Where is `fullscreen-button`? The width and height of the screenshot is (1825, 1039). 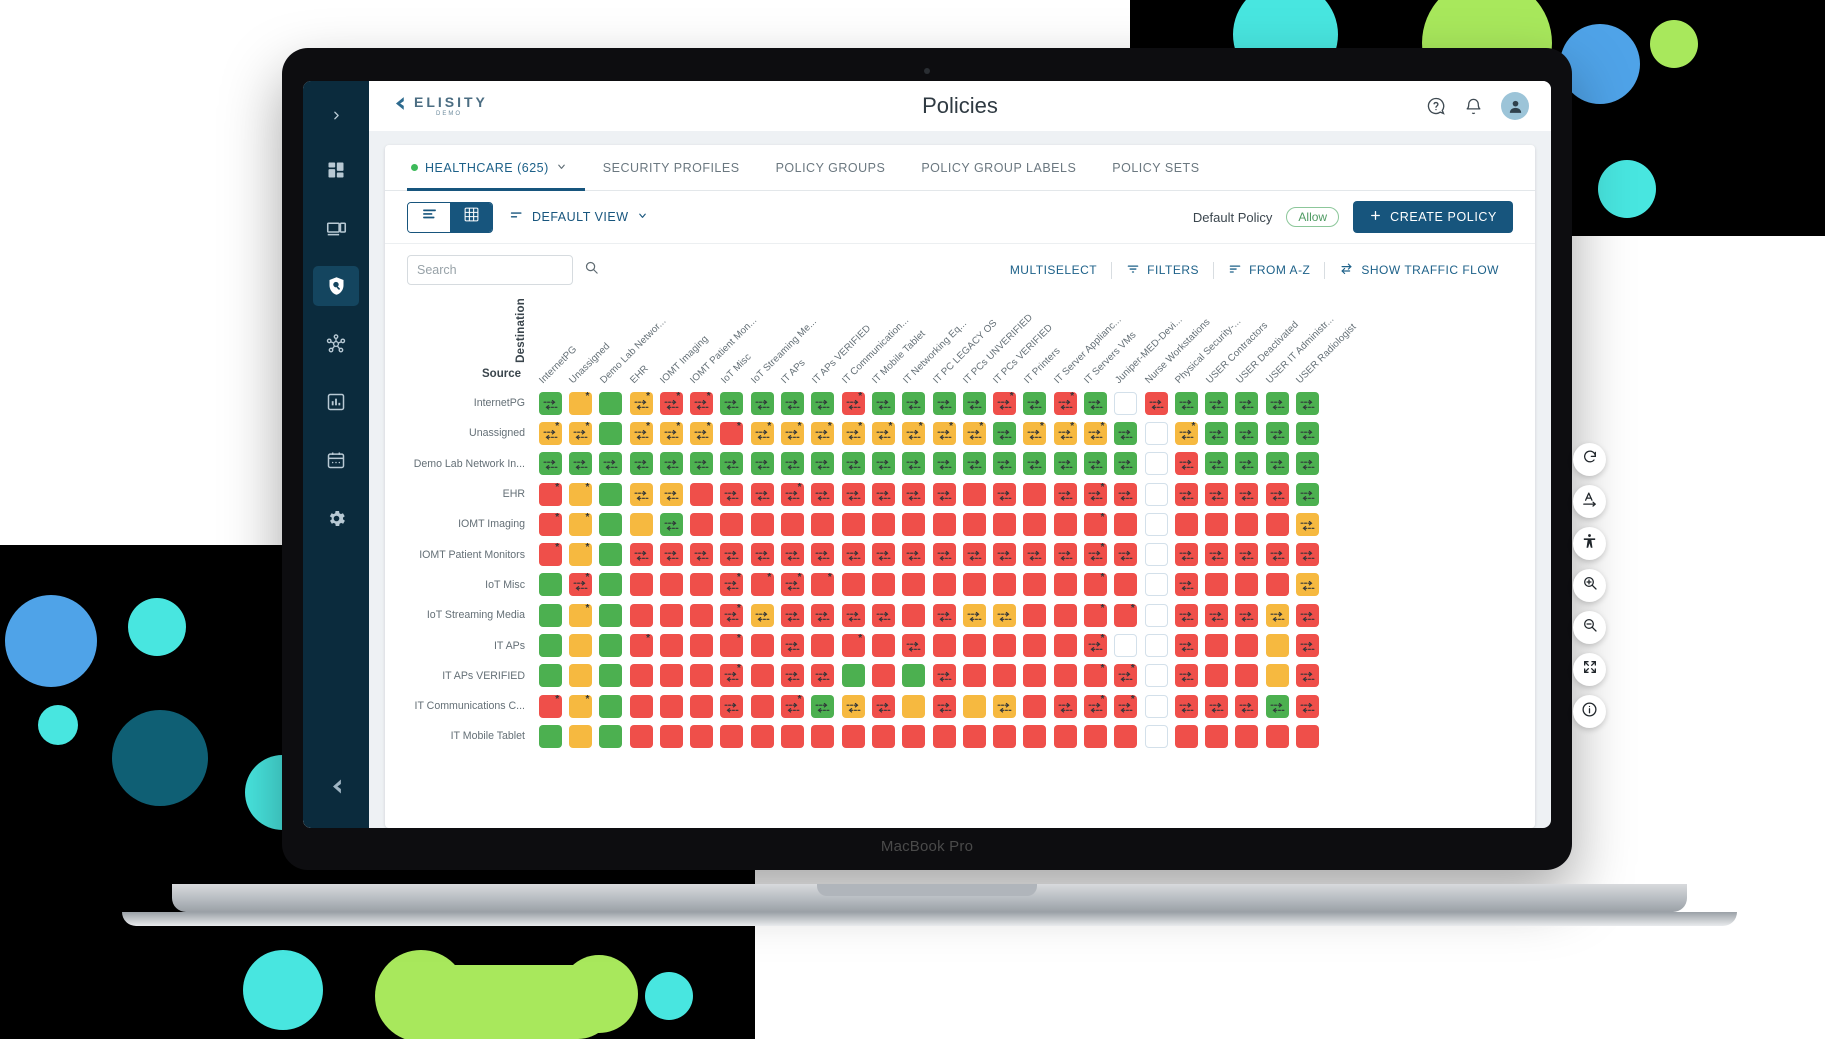
fullscreen-button is located at coordinates (1589, 669).